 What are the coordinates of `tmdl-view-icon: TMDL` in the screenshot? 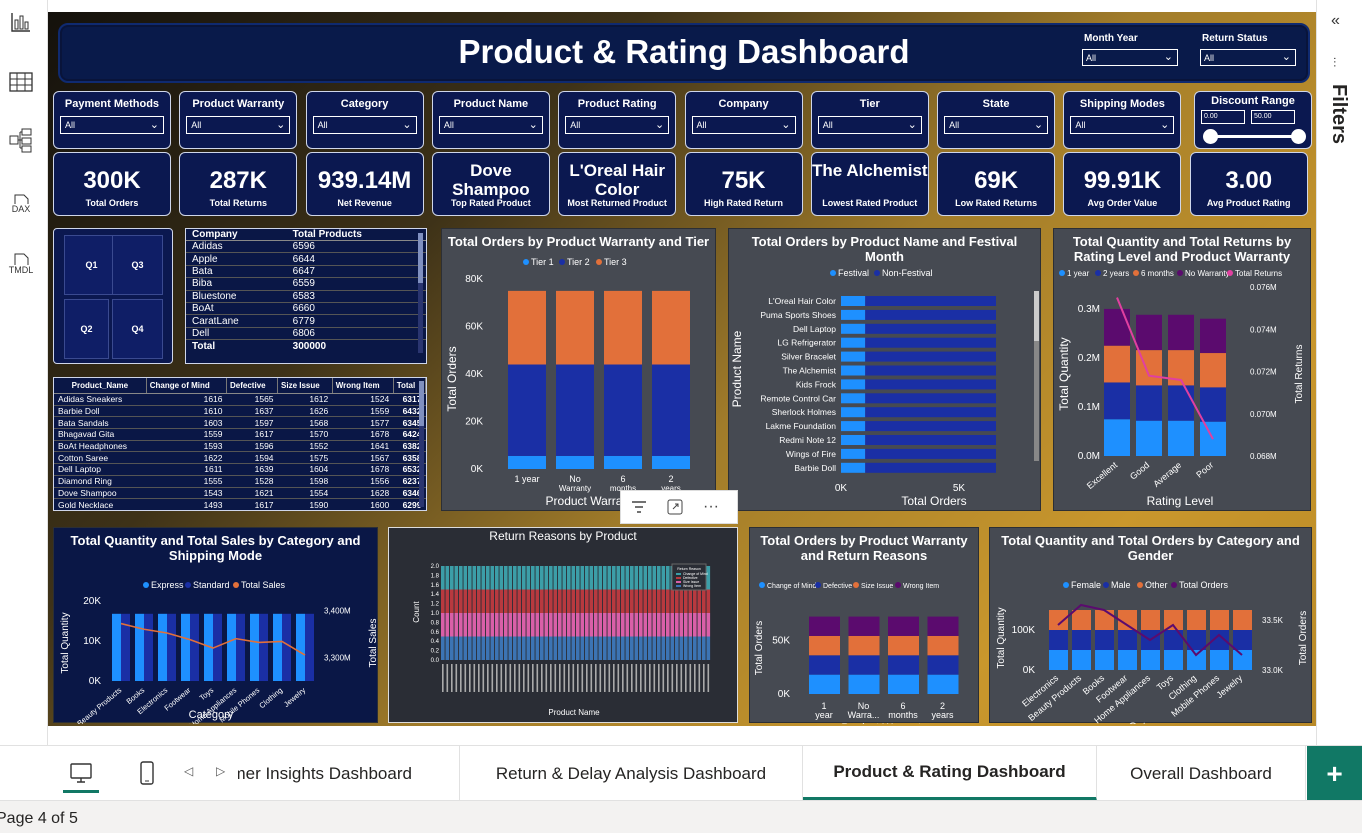 It's located at (21, 264).